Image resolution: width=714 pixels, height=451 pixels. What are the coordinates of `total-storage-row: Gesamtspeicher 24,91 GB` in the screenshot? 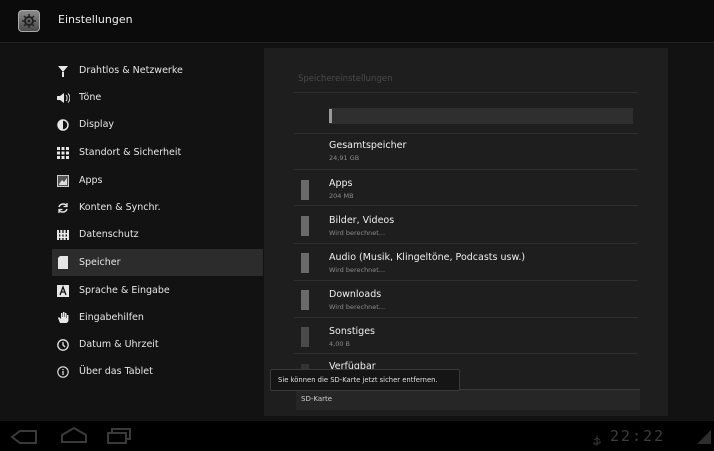 It's located at (367, 151).